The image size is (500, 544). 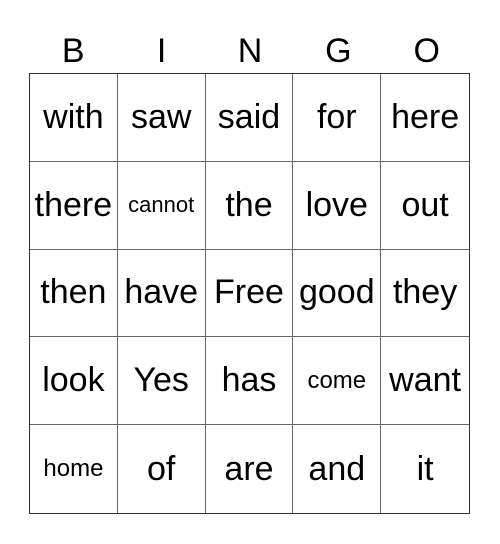 I want to click on bingo-cell: then, so click(x=74, y=293).